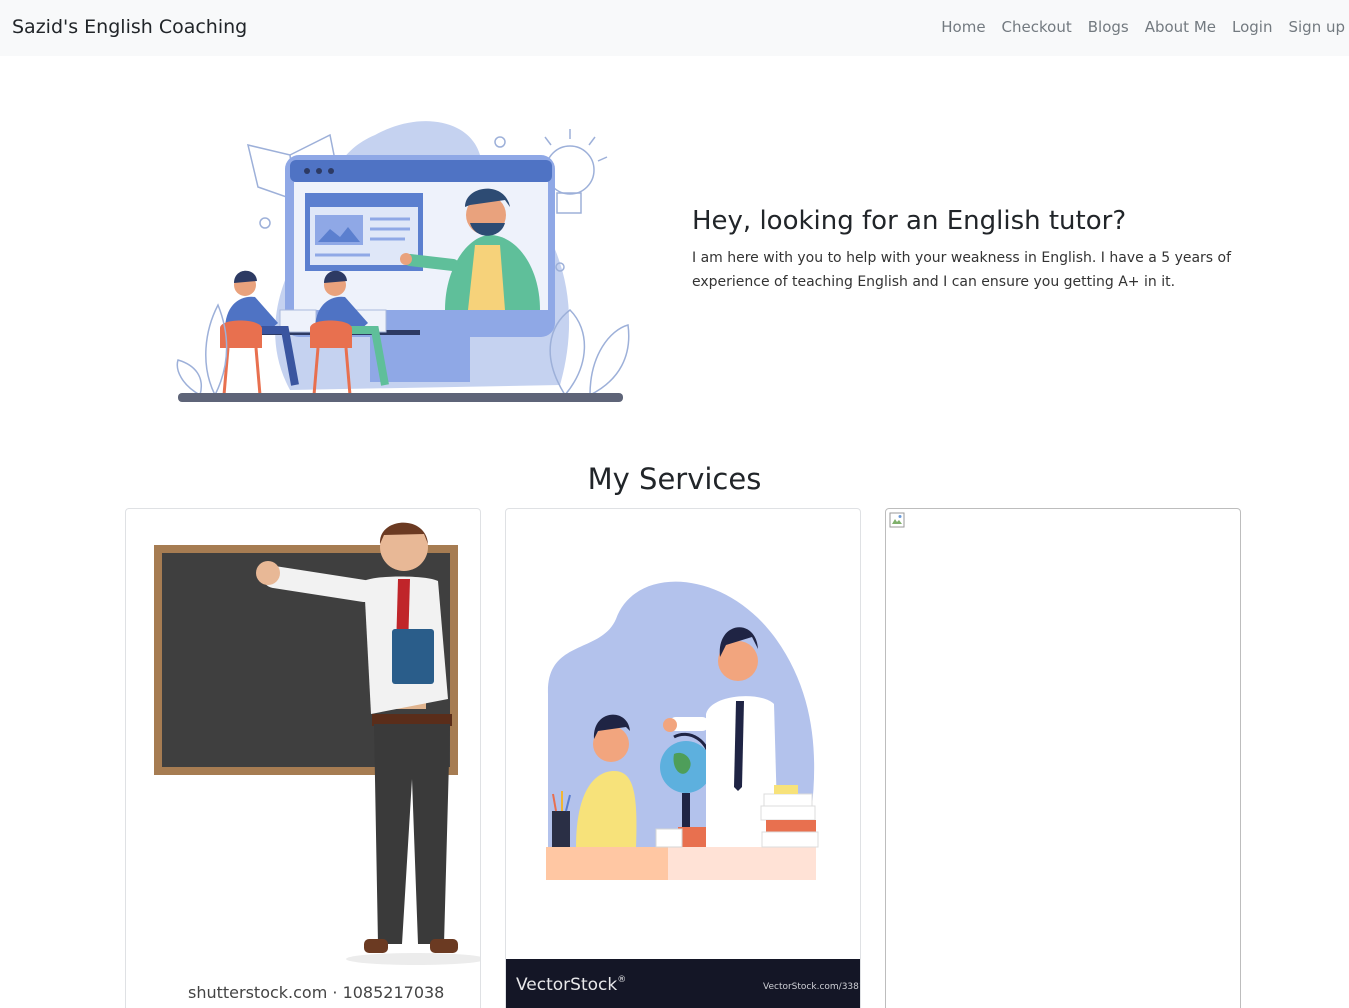 Image resolution: width=1349 pixels, height=1008 pixels. What do you see at coordinates (567, 985) in the screenshot?
I see `vectorstock-brand-name: VectorStock` at bounding box center [567, 985].